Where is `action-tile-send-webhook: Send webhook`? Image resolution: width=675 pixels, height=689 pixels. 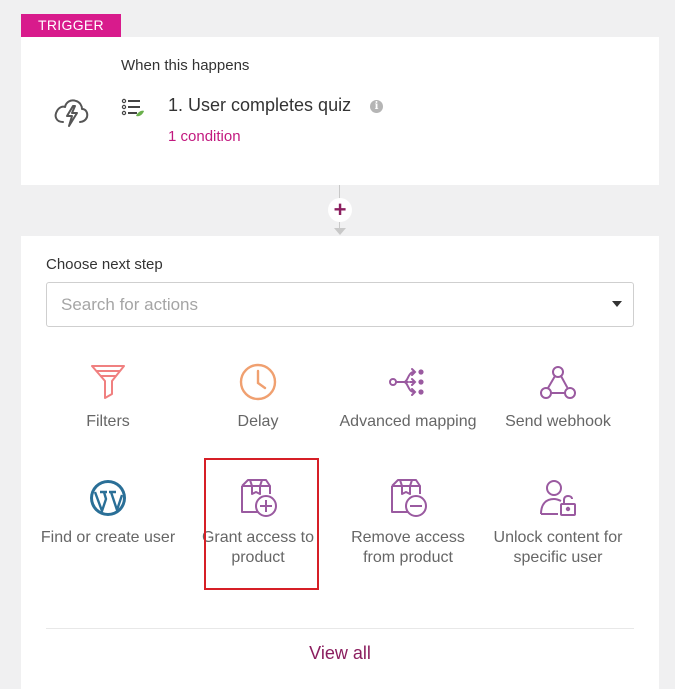
action-tile-send-webhook: Send webhook is located at coordinates (558, 418).